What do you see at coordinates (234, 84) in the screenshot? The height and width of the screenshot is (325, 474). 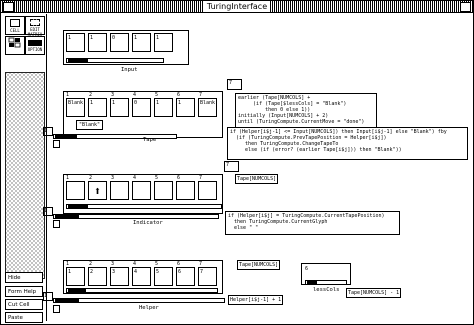 I see `tape-counter: 7` at bounding box center [234, 84].